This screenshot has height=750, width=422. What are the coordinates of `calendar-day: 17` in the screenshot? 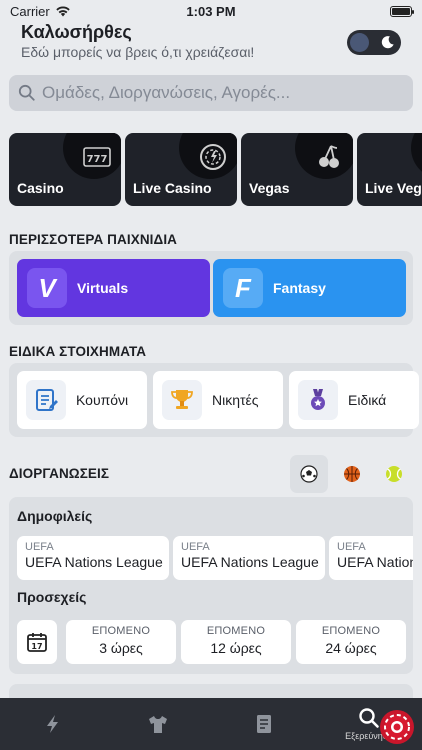 It's located at (36, 646).